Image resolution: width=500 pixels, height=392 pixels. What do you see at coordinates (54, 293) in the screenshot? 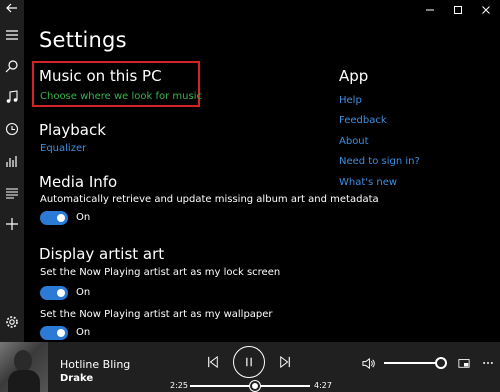
I see `lock-screen-toggle` at bounding box center [54, 293].